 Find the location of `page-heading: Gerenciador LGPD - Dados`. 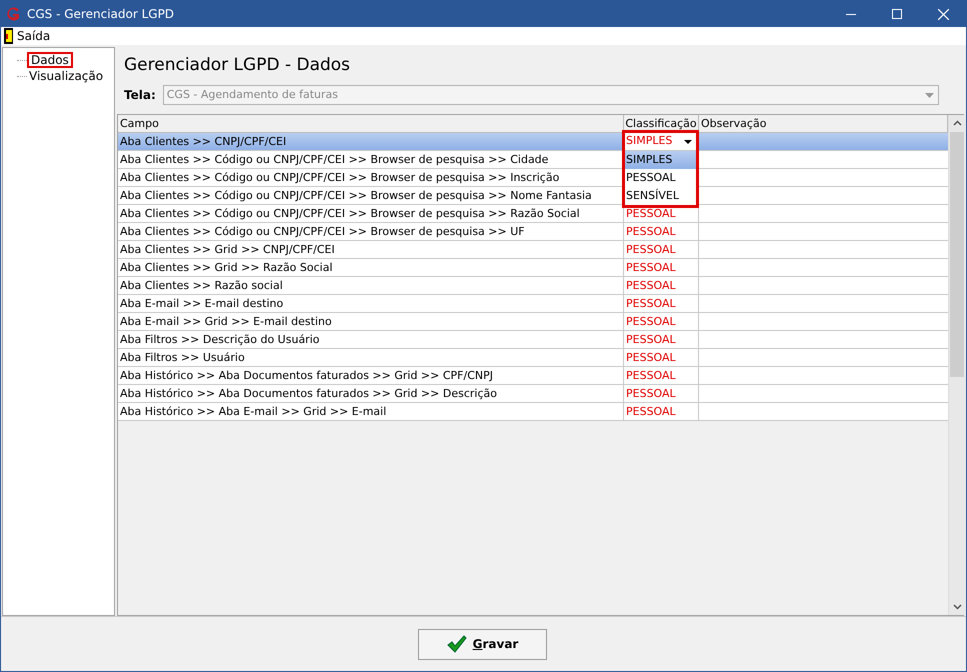

page-heading: Gerenciador LGPD - Dados is located at coordinates (238, 65).